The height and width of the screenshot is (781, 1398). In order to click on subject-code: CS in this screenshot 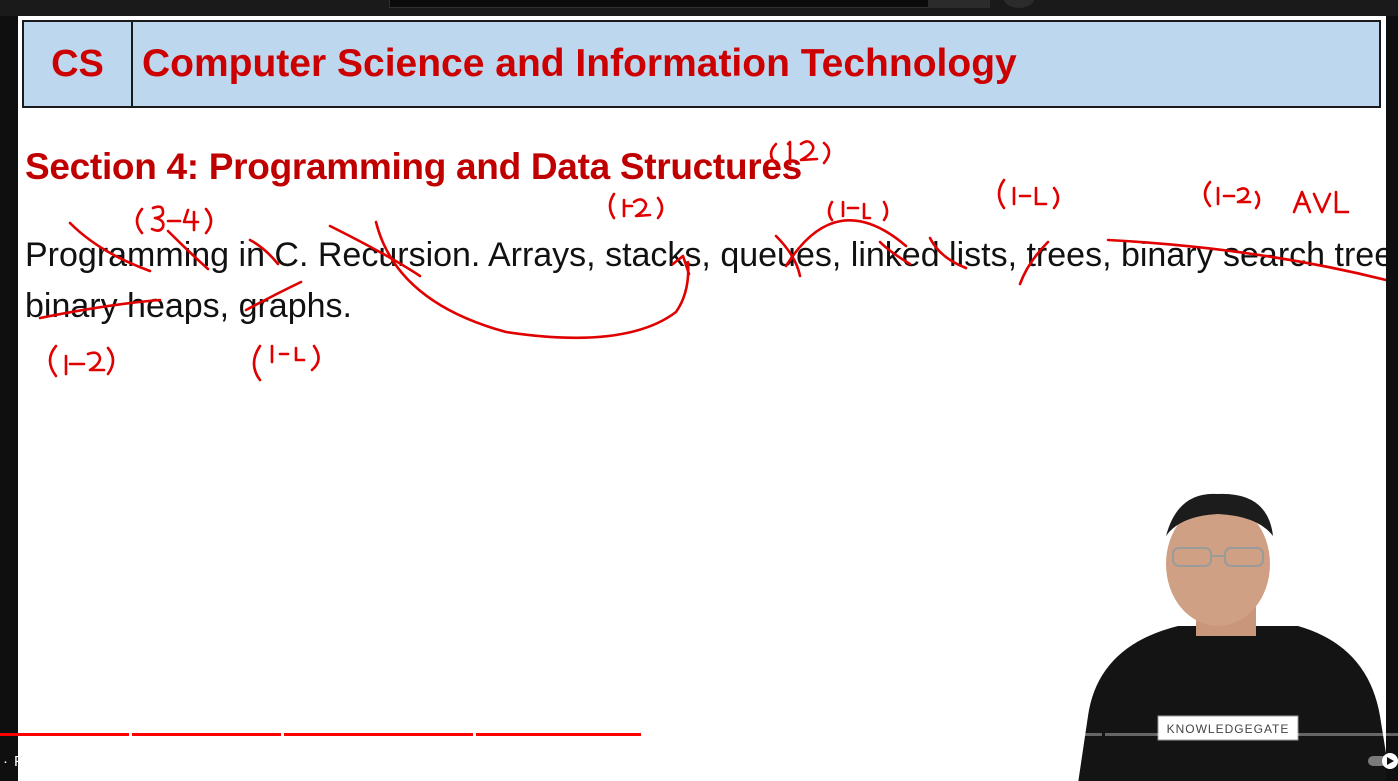, I will do `click(78, 64)`.